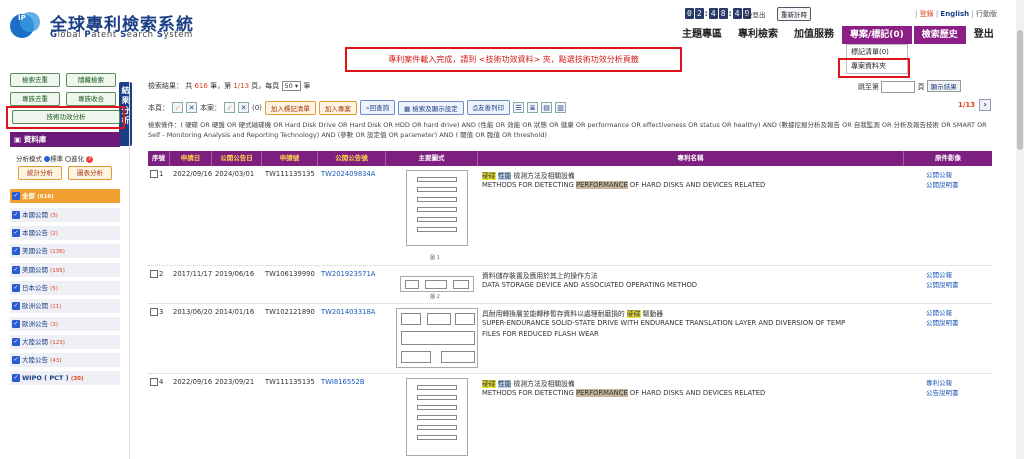  What do you see at coordinates (191, 107) in the screenshot?
I see `clear-page-icon: ✕` at bounding box center [191, 107].